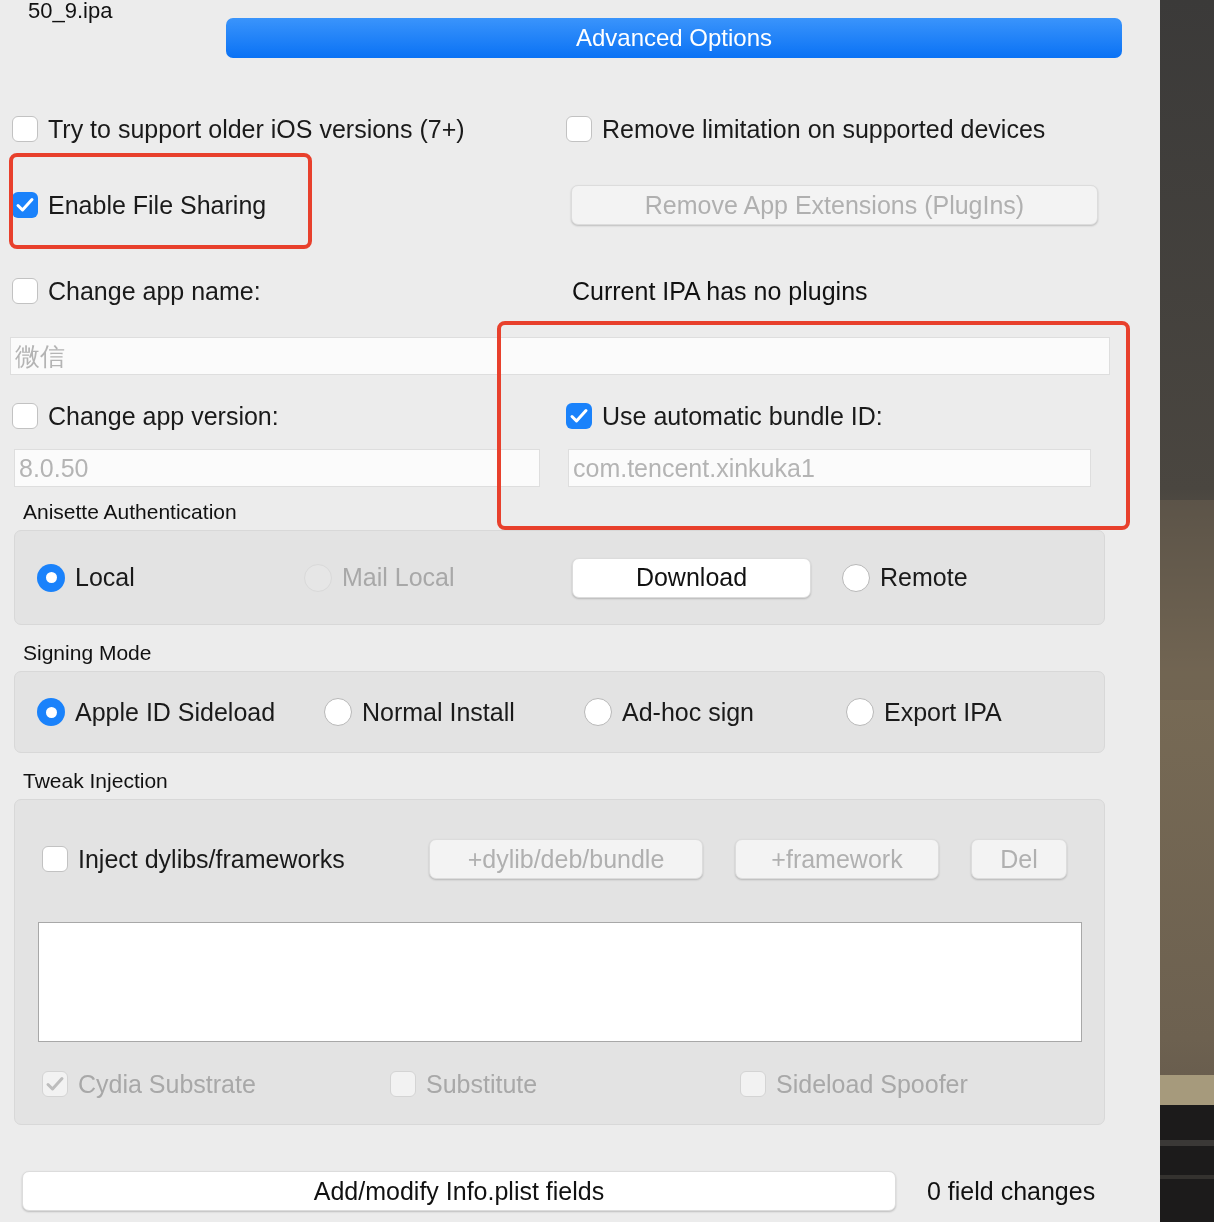  What do you see at coordinates (824, 129) in the screenshot?
I see `checkbox-label: Remove limitation on supported devices` at bounding box center [824, 129].